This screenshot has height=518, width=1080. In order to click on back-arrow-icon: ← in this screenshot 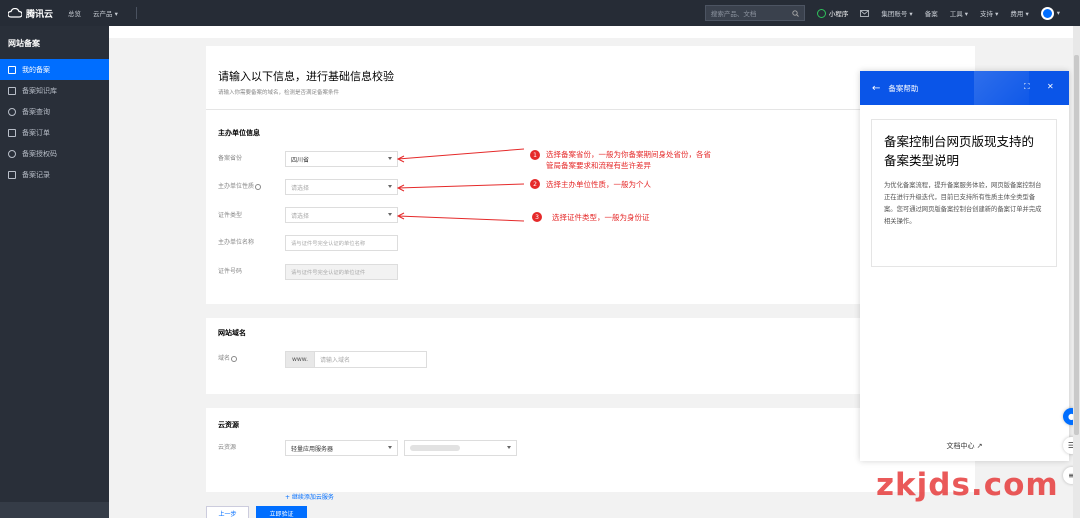, I will do `click(876, 88)`.